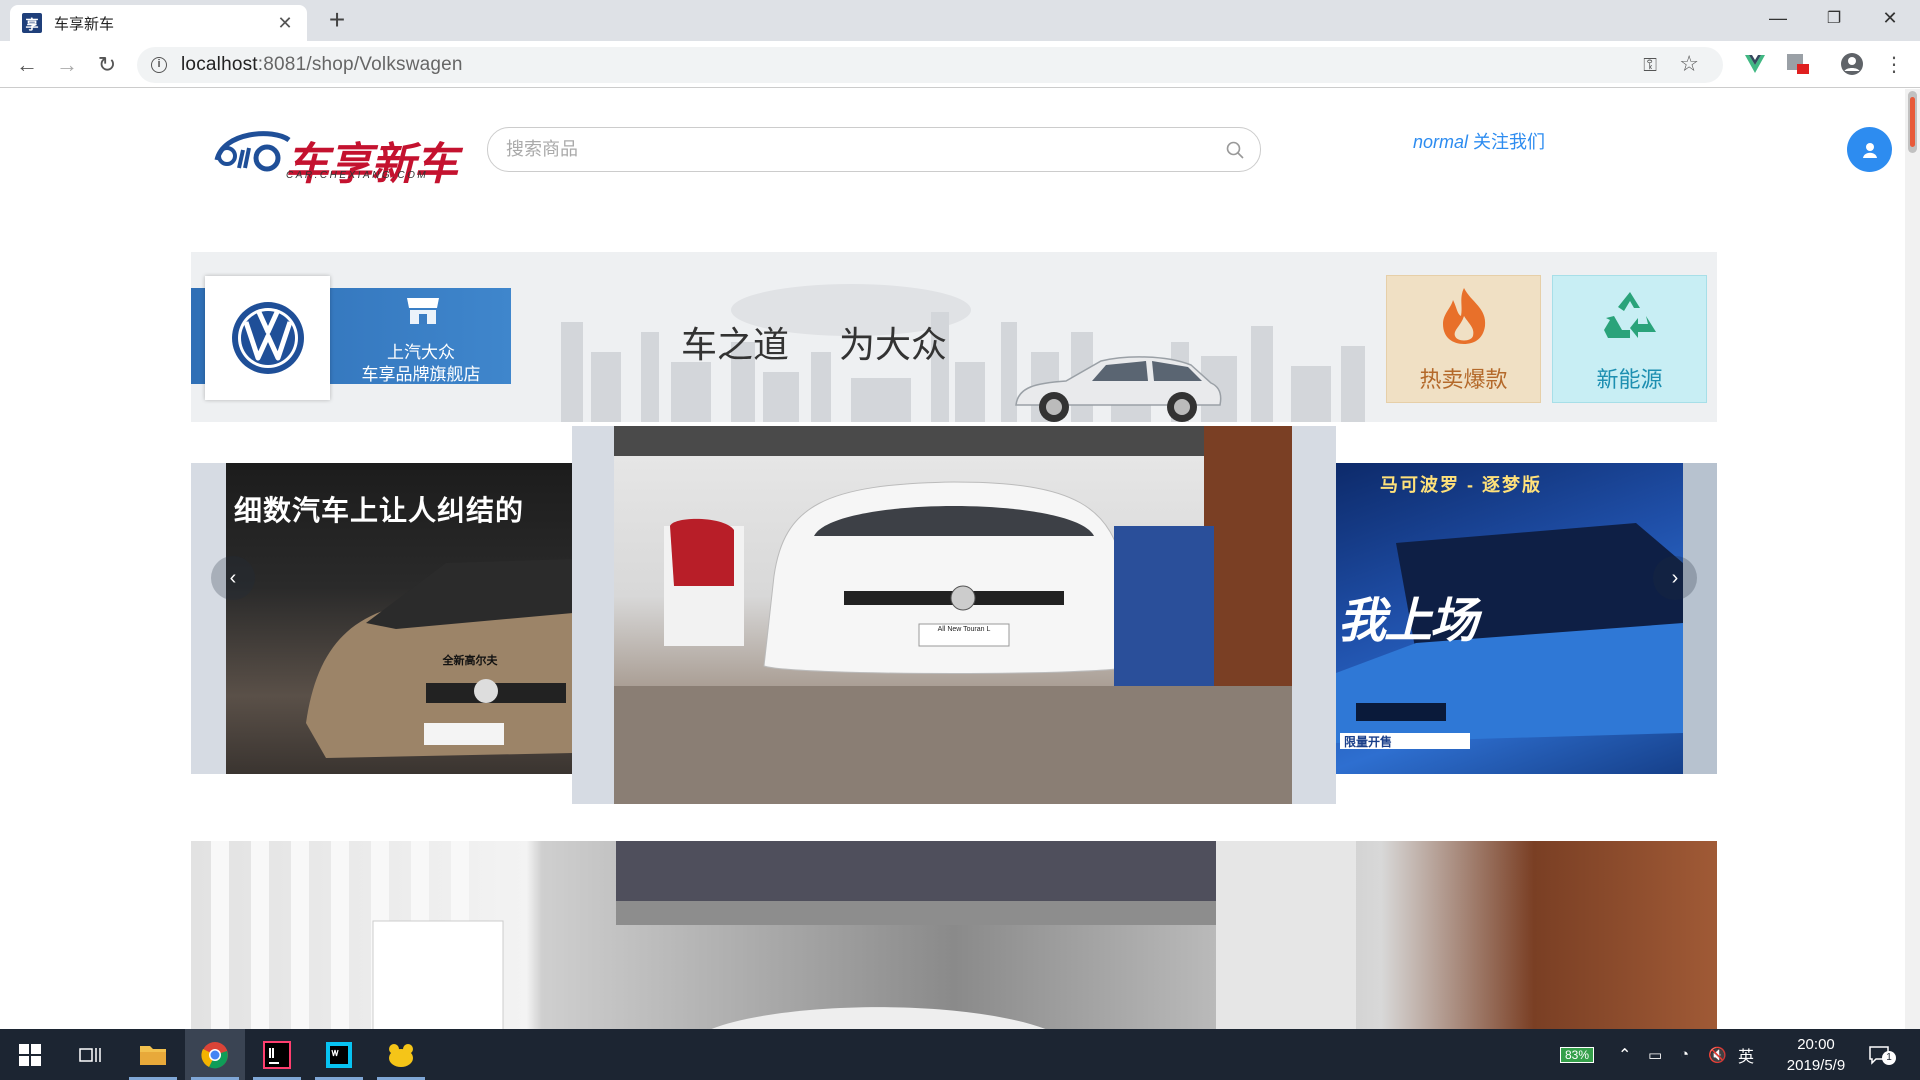  I want to click on profile-icon, so click(1852, 64).